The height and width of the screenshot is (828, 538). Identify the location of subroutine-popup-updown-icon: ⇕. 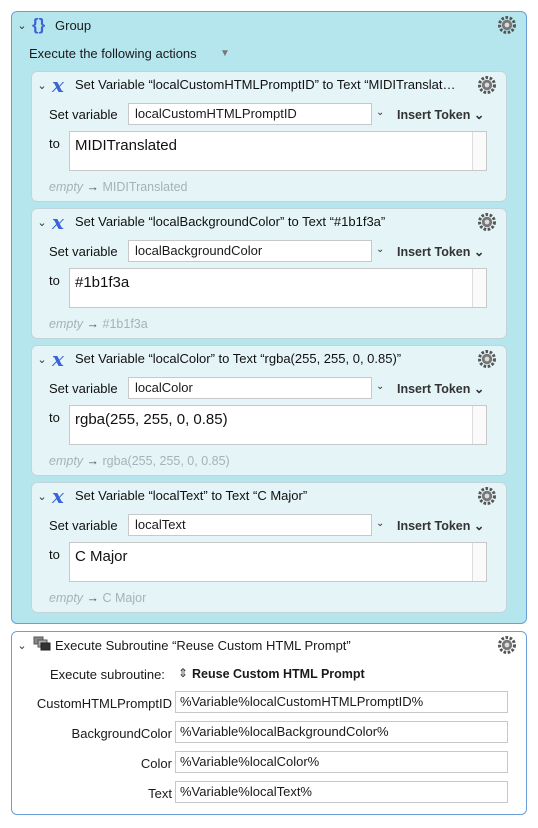
(183, 673).